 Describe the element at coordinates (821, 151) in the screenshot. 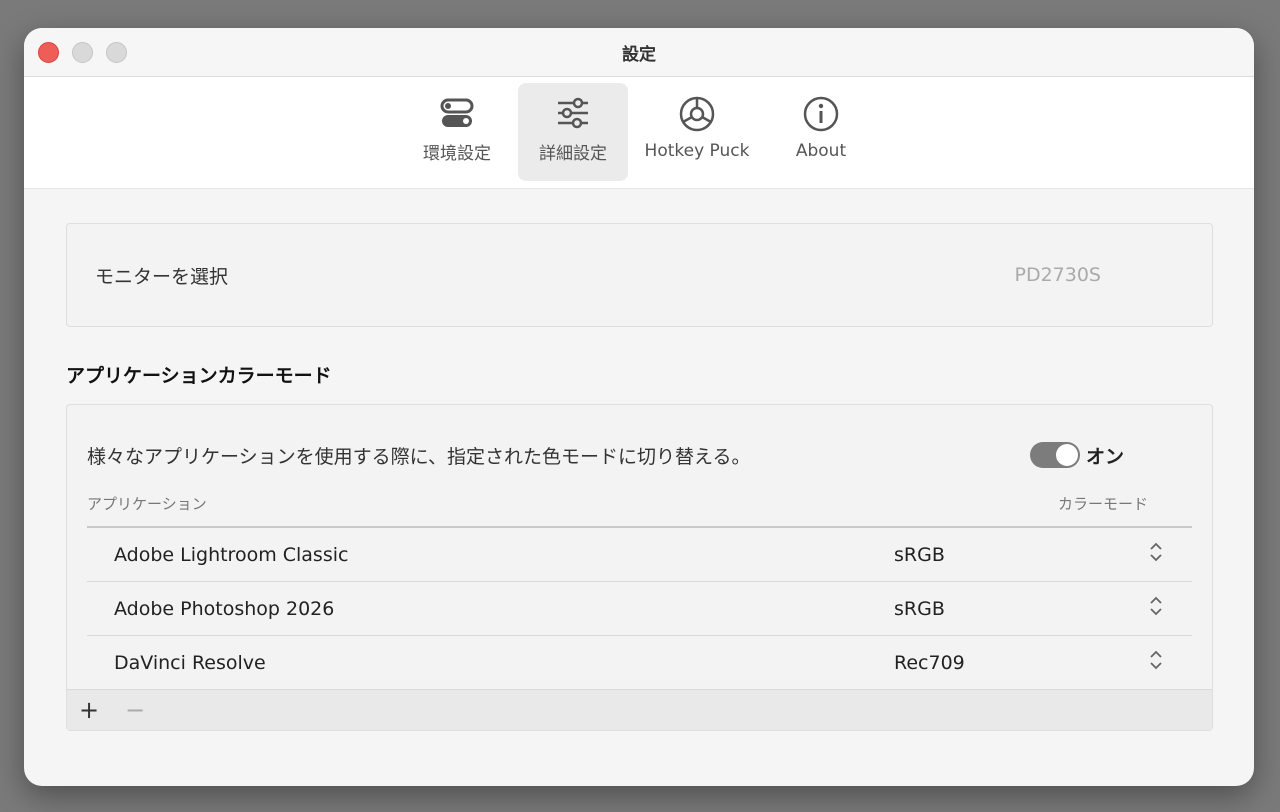

I see `tab-label: About` at that location.